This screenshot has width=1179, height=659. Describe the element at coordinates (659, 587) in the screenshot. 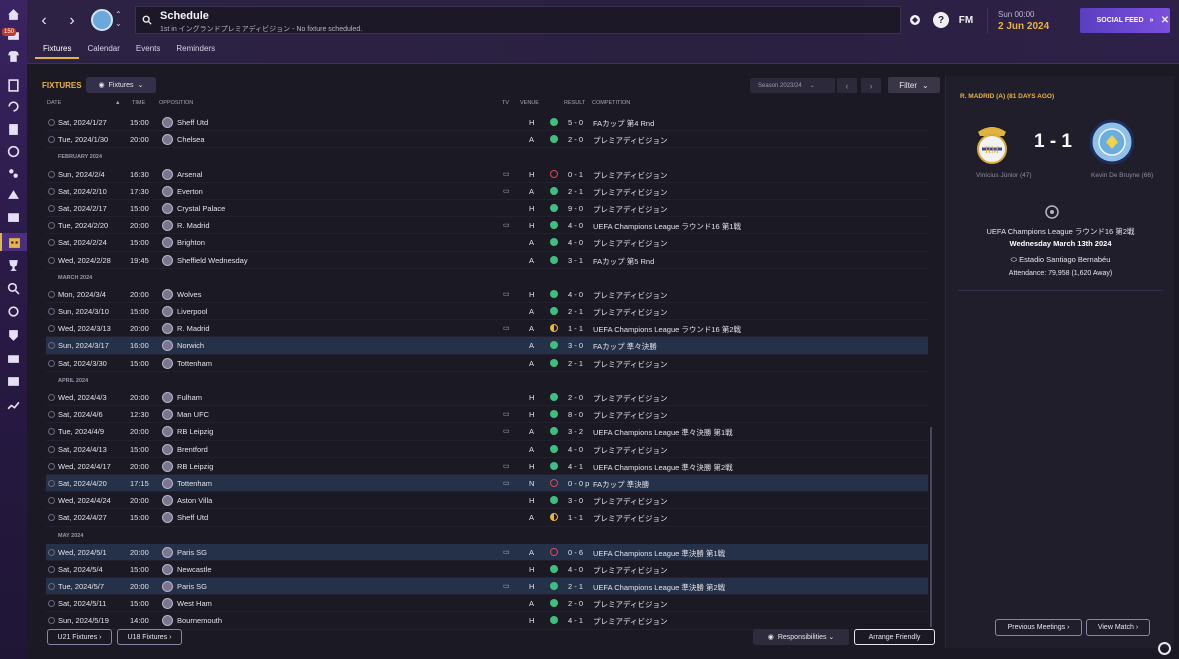

I see `fixture-competition: UEFA Champions League 準決勝 第2戦` at that location.